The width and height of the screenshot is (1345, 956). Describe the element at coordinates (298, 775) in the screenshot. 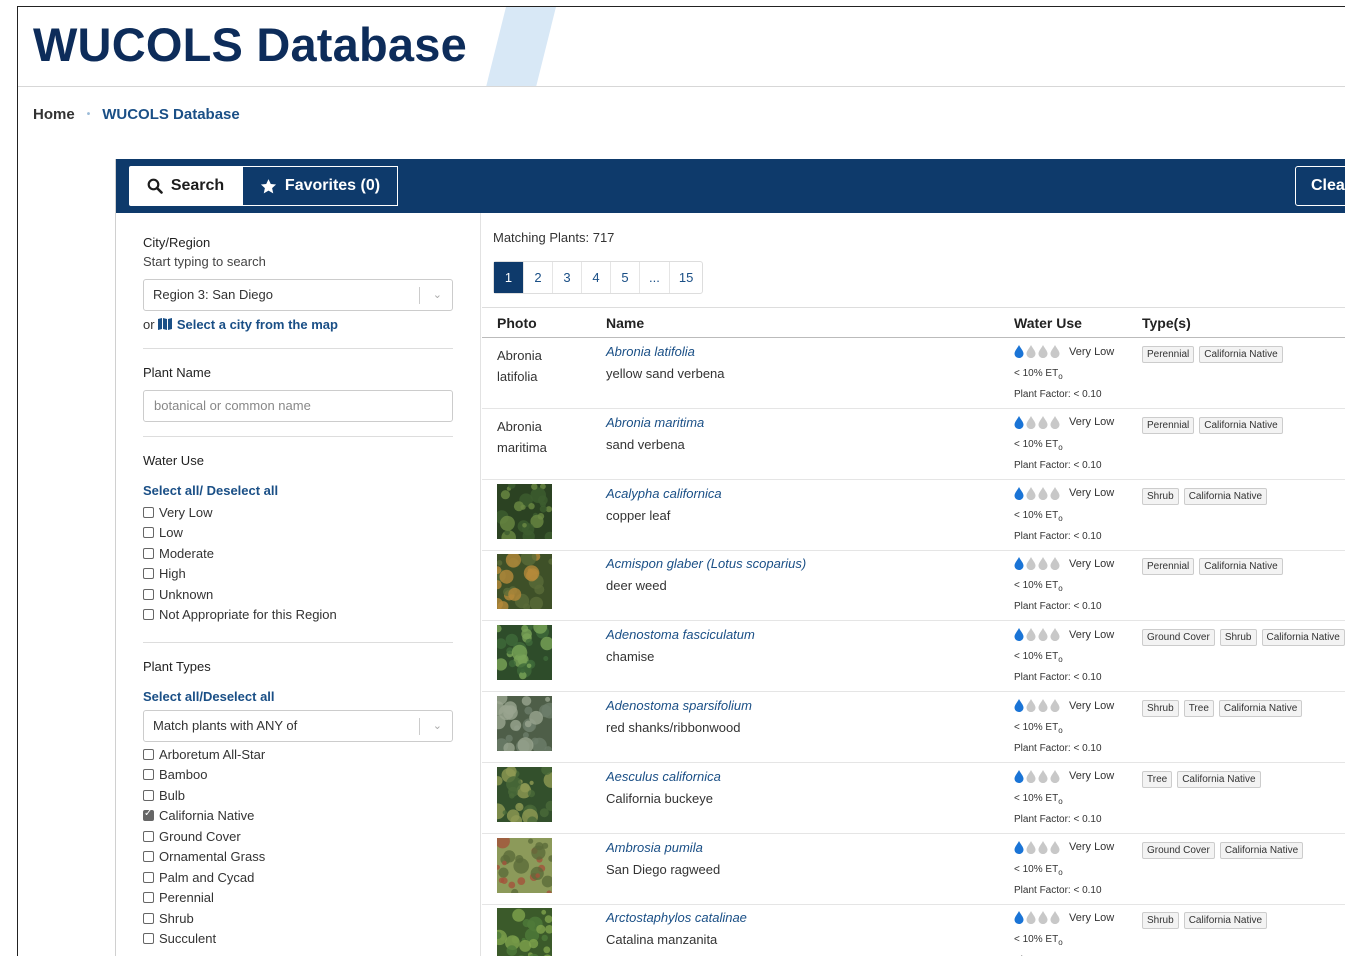

I see `checkbox-option: Bamboo` at that location.